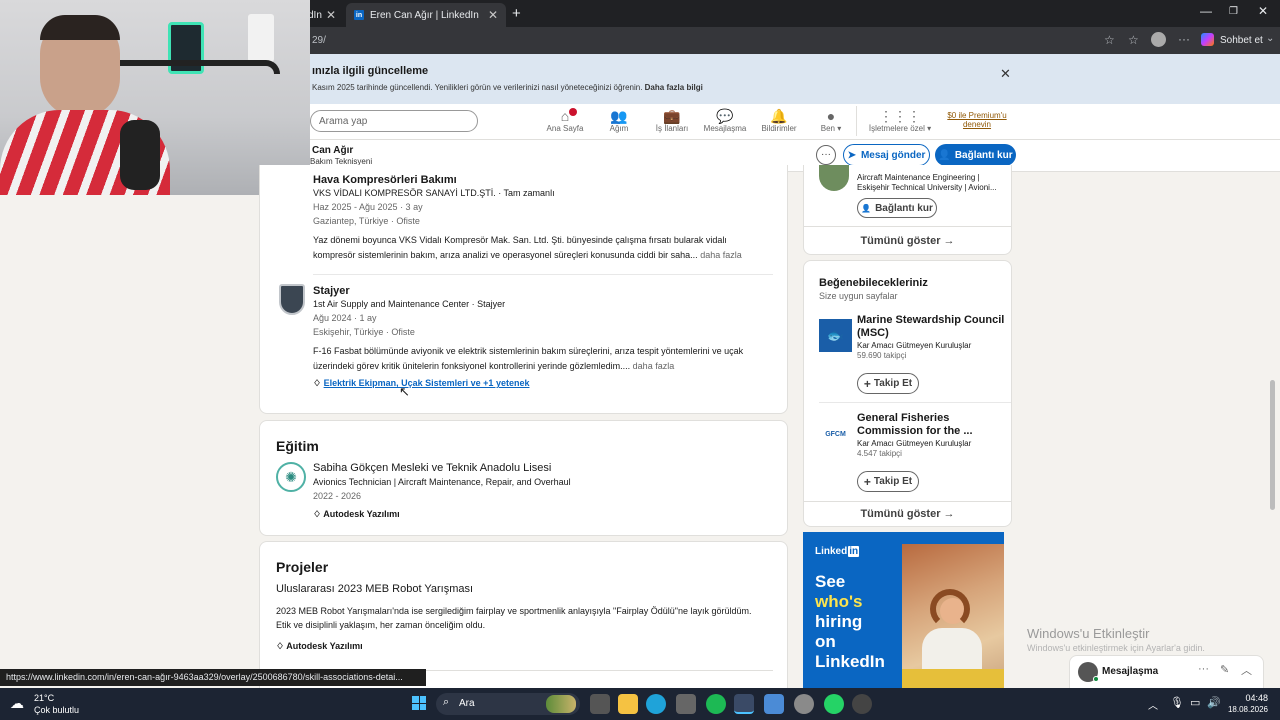  Describe the element at coordinates (1133, 40) in the screenshot. I see `favorites-icon: ☆` at that location.